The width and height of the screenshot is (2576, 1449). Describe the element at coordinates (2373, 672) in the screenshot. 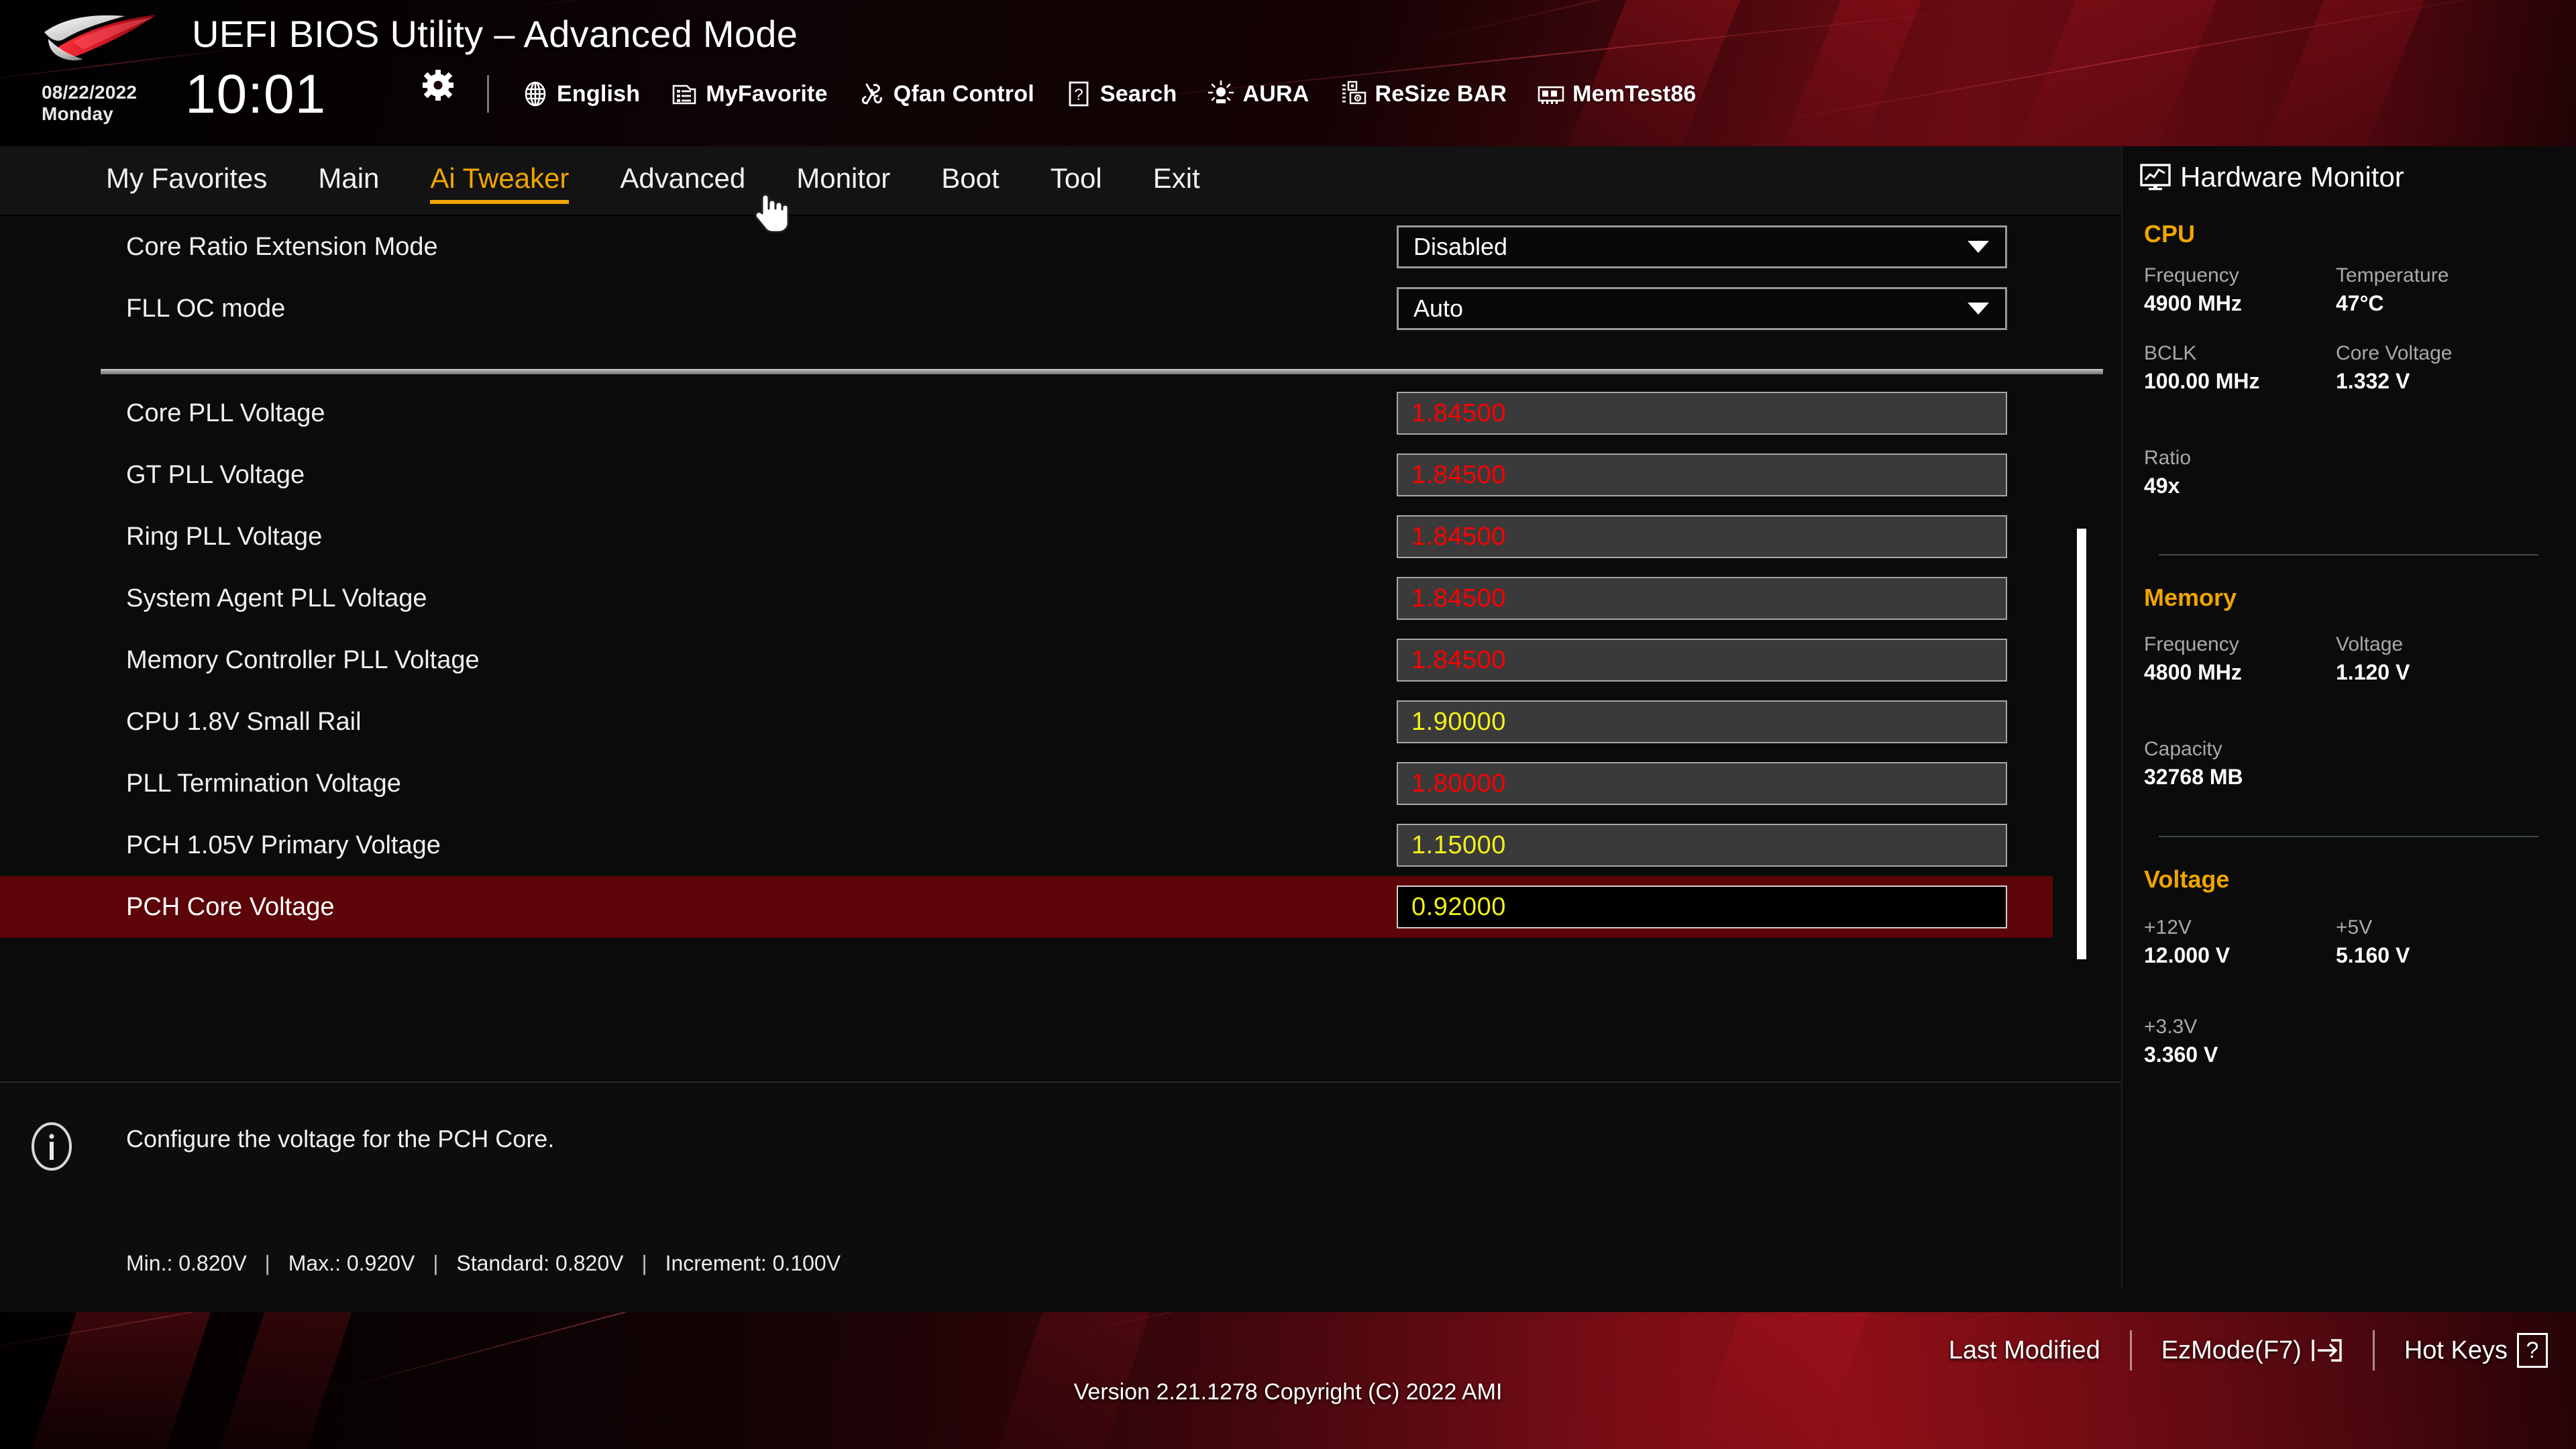

I see `hm-value-memory-voltage: 1.120 V` at that location.